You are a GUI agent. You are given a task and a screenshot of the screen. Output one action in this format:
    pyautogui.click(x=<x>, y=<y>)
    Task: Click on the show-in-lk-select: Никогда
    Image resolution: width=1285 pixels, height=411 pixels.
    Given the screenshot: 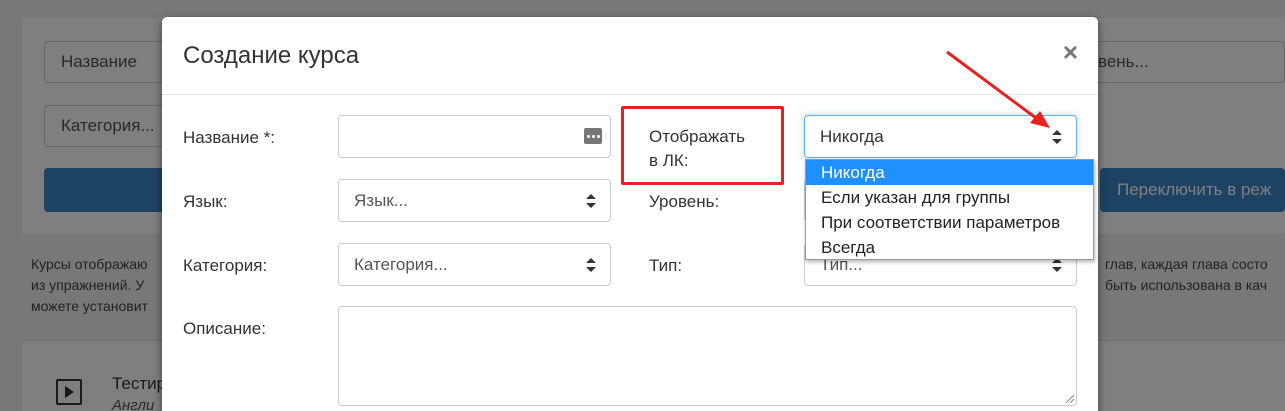 What is the action you would take?
    pyautogui.click(x=940, y=136)
    